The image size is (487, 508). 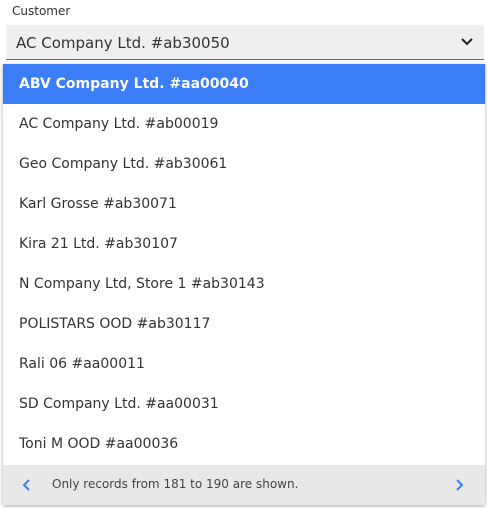 I want to click on list-item-selected: ABV Company Ltd. #aa00040, so click(x=244, y=84).